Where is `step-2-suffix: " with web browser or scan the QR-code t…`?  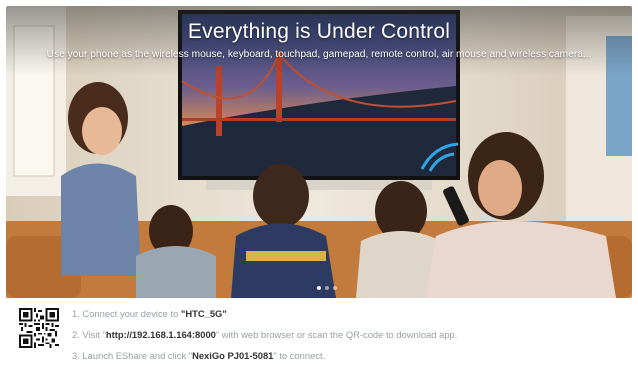 step-2-suffix: " with web browser or scan the QR-code t… is located at coordinates (336, 334).